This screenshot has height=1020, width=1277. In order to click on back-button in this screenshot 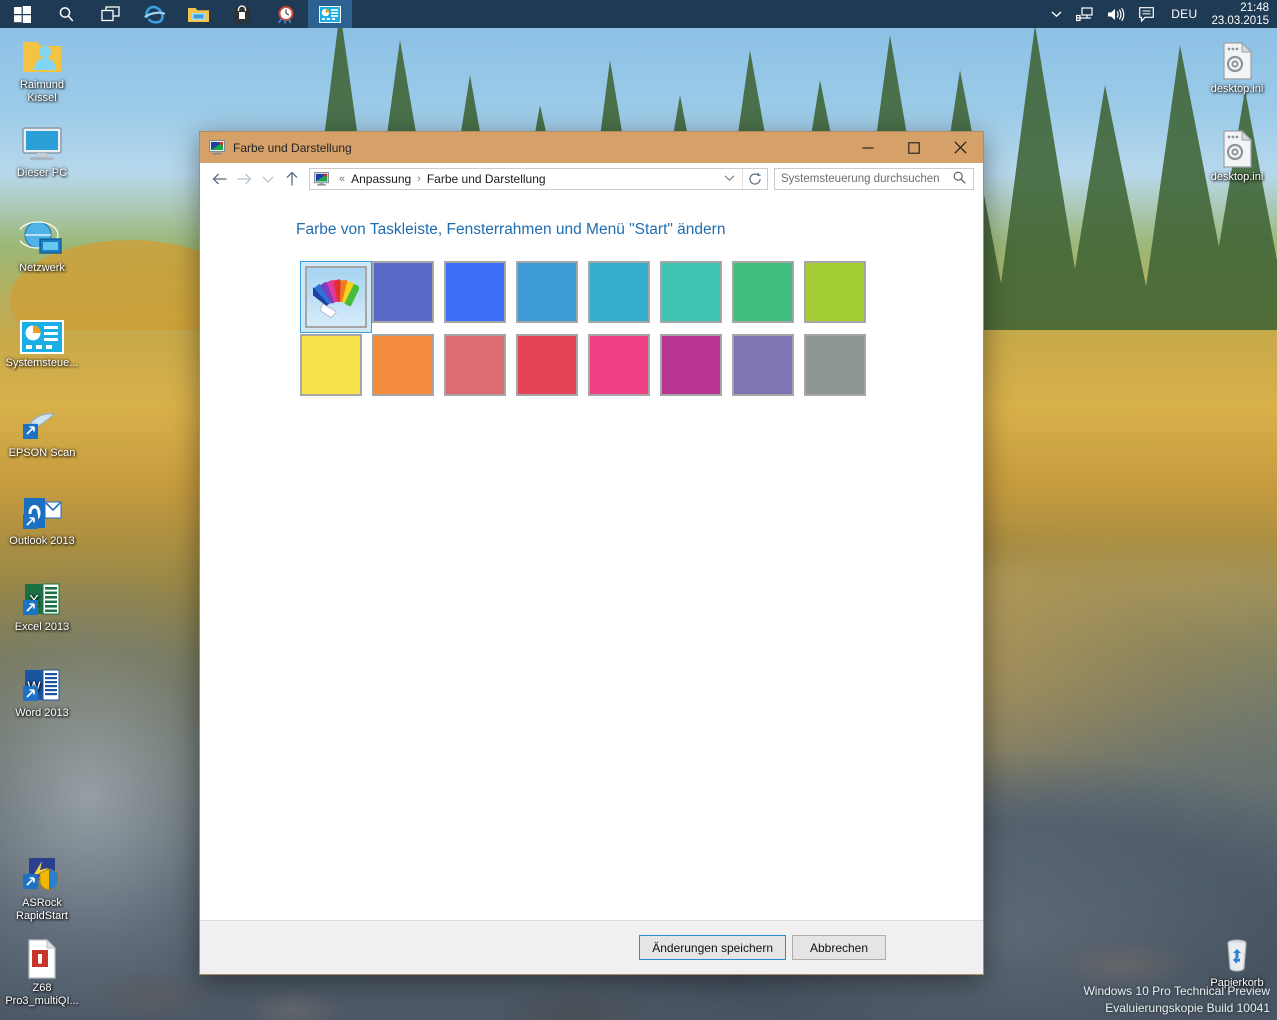, I will do `click(220, 179)`.